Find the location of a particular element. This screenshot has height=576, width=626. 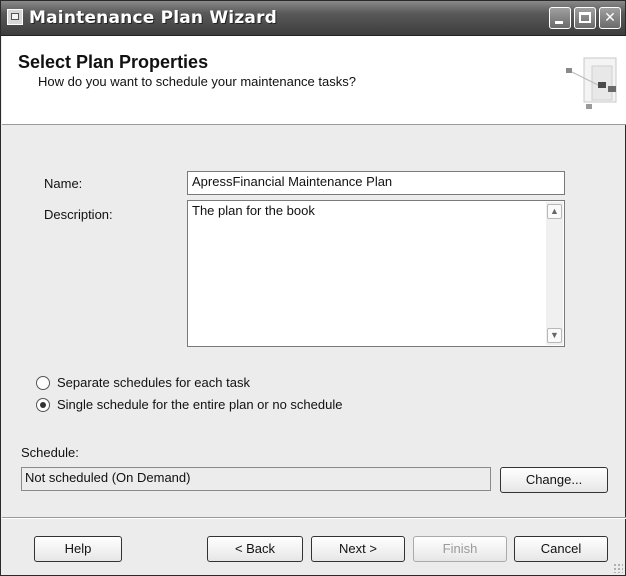

resize-grip-icon is located at coordinates (618, 568).